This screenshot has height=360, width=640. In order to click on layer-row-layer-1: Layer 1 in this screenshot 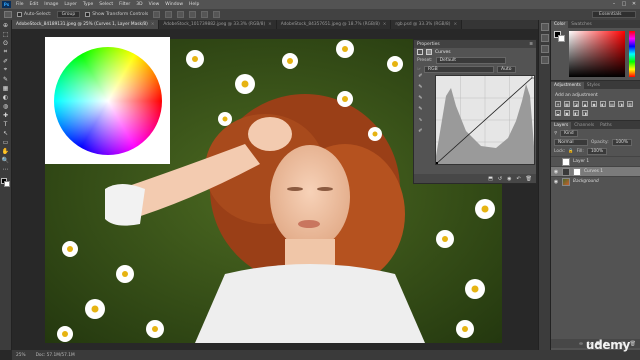, I will do `click(595, 161)`.